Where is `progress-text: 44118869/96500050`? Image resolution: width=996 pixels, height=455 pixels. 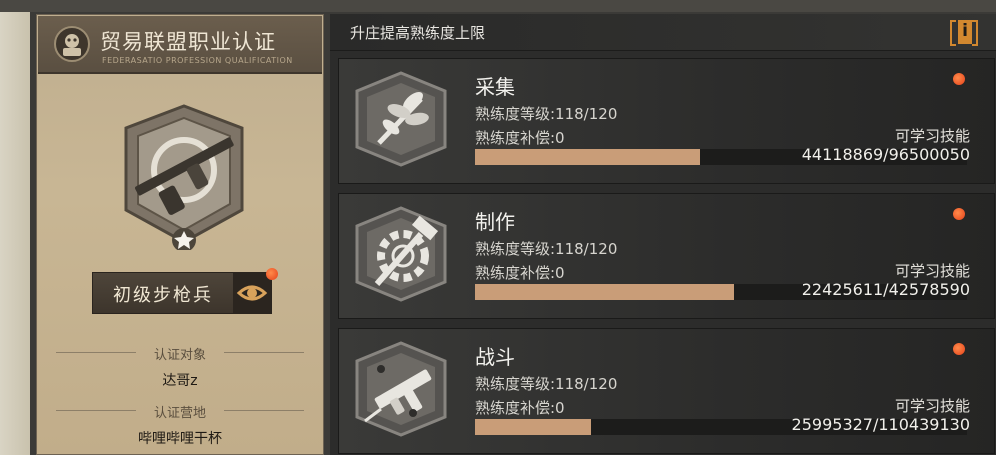
progress-text: 44118869/96500050 is located at coordinates (885, 154).